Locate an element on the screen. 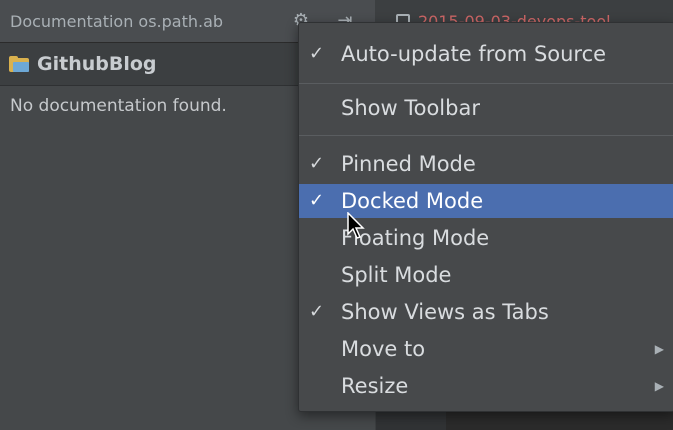 The height and width of the screenshot is (430, 673). menu-item-resize: Resize ▶ is located at coordinates (486, 386).